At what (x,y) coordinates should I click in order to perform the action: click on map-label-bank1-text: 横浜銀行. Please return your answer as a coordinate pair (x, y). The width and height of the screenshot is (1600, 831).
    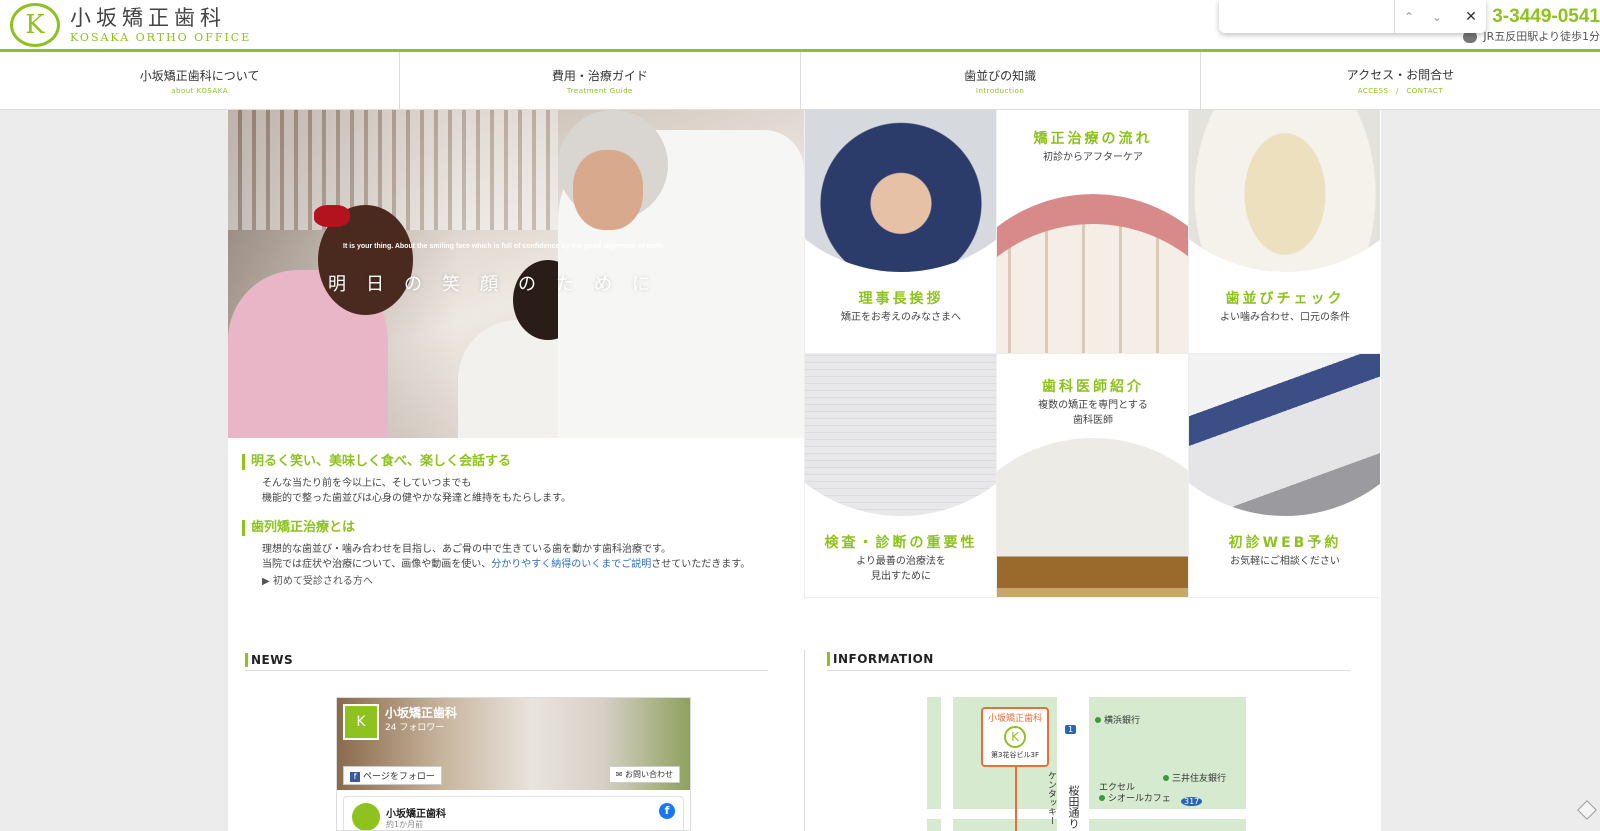
    Looking at the image, I should click on (1122, 721).